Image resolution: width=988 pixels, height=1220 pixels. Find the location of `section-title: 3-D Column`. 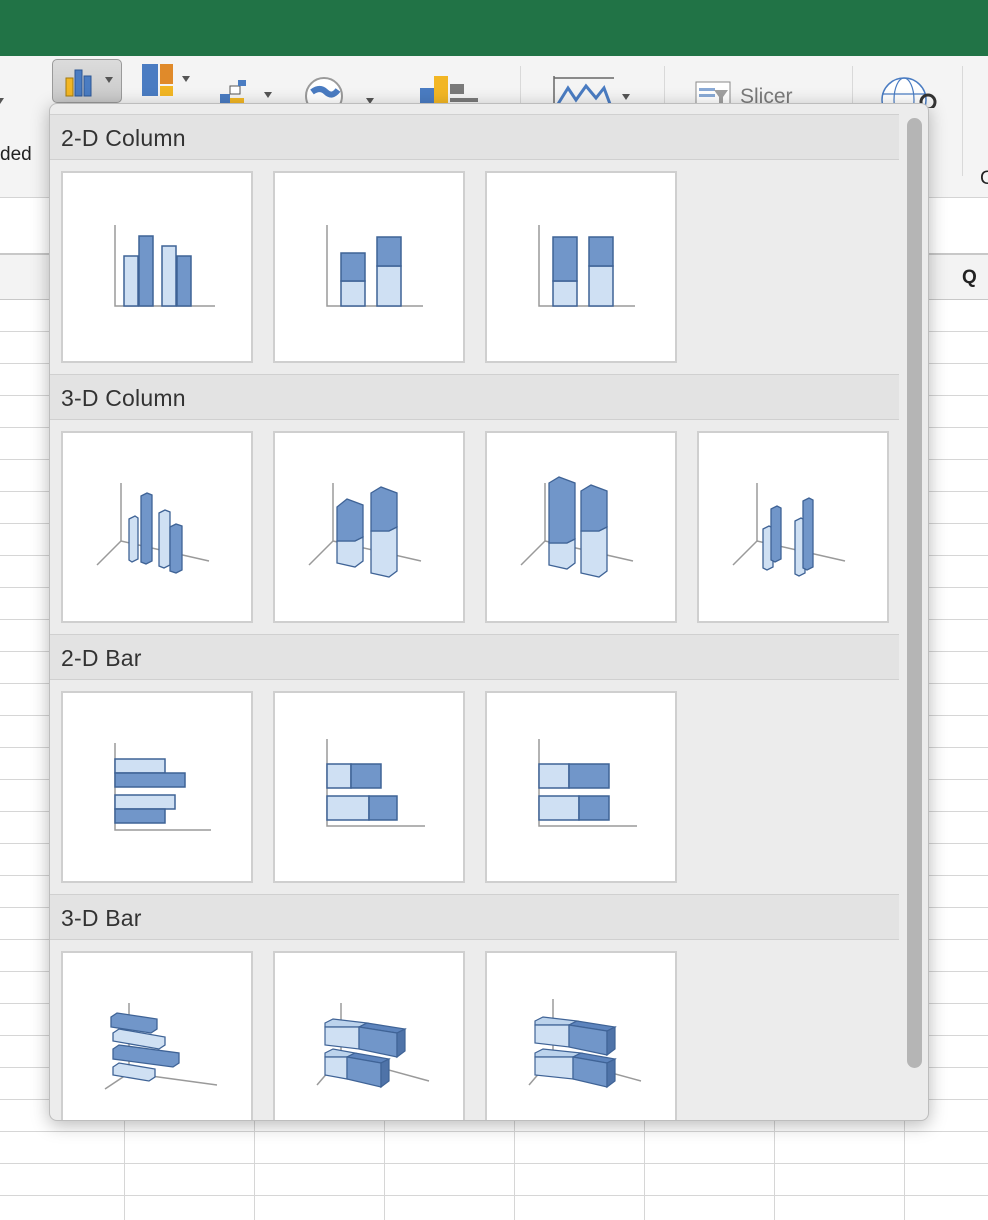

section-title: 3-D Column is located at coordinates (123, 398).